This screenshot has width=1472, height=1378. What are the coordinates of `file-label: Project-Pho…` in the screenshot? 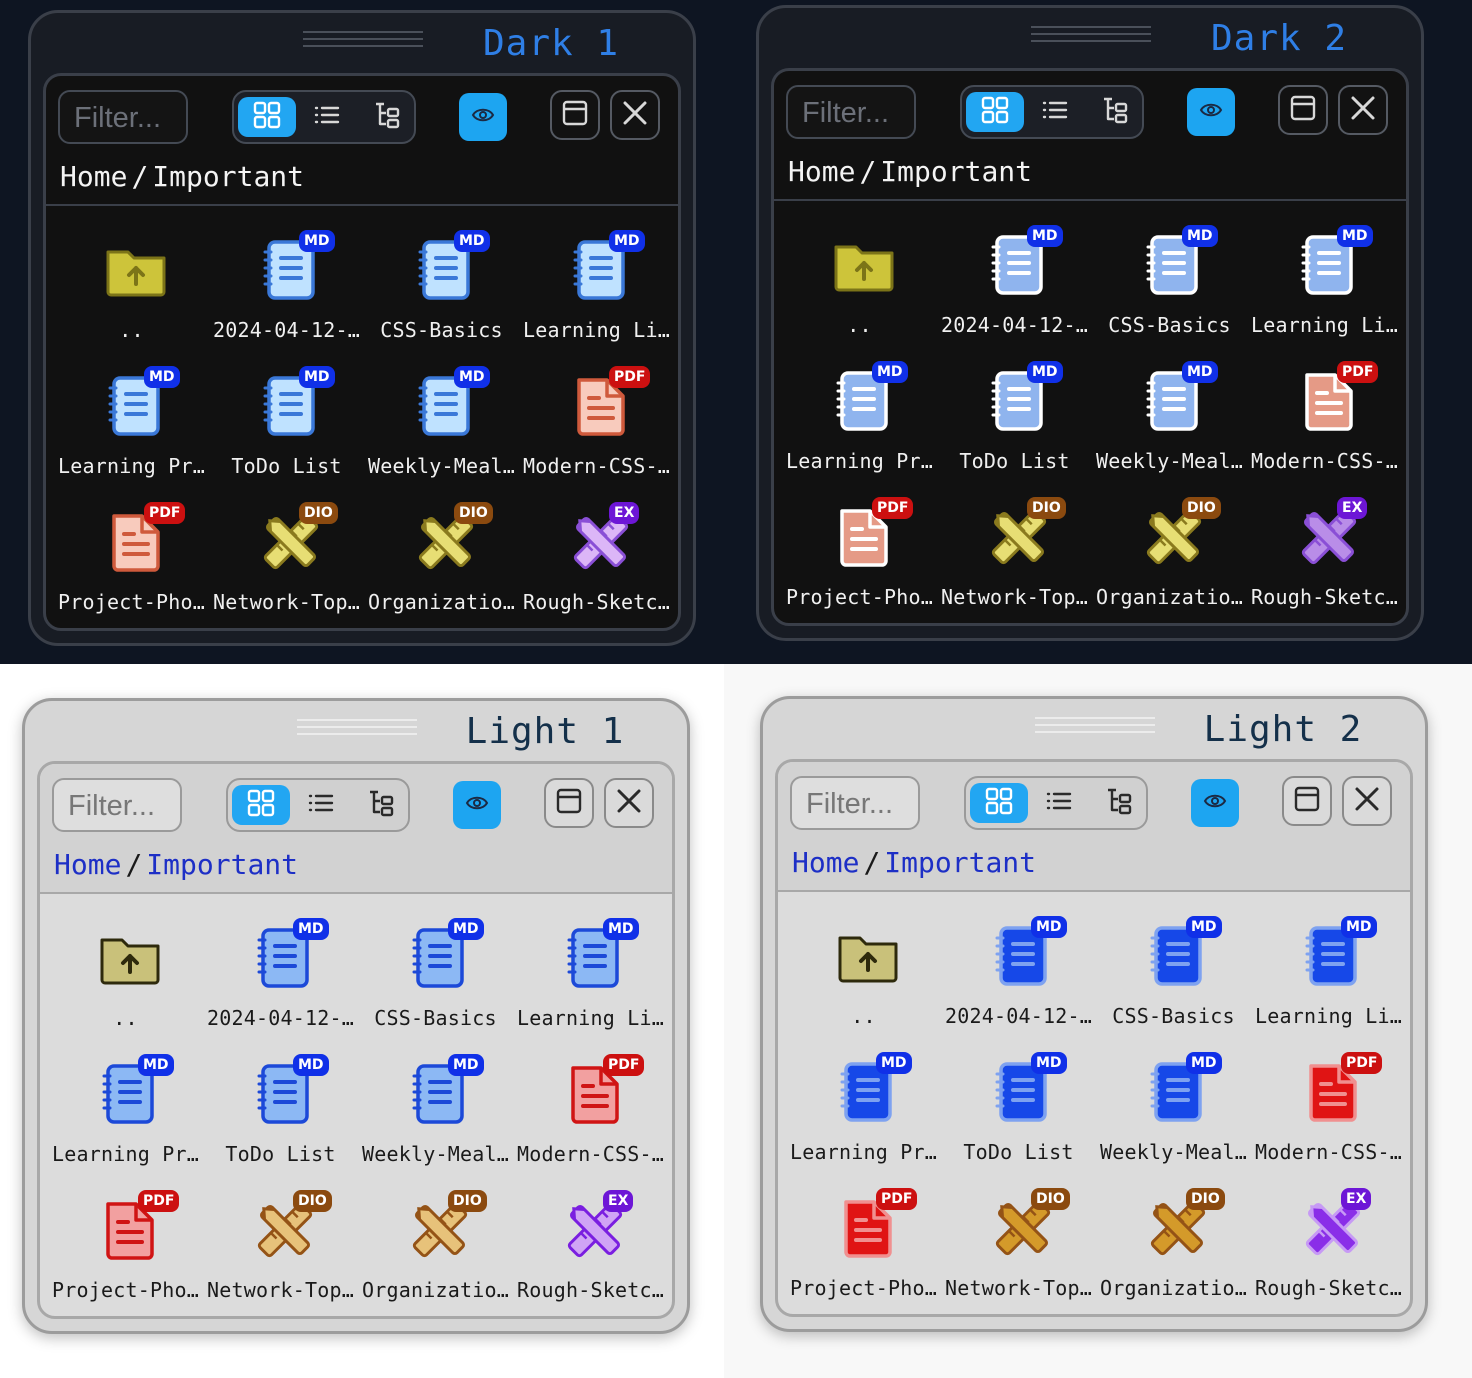 It's located at (863, 1288).